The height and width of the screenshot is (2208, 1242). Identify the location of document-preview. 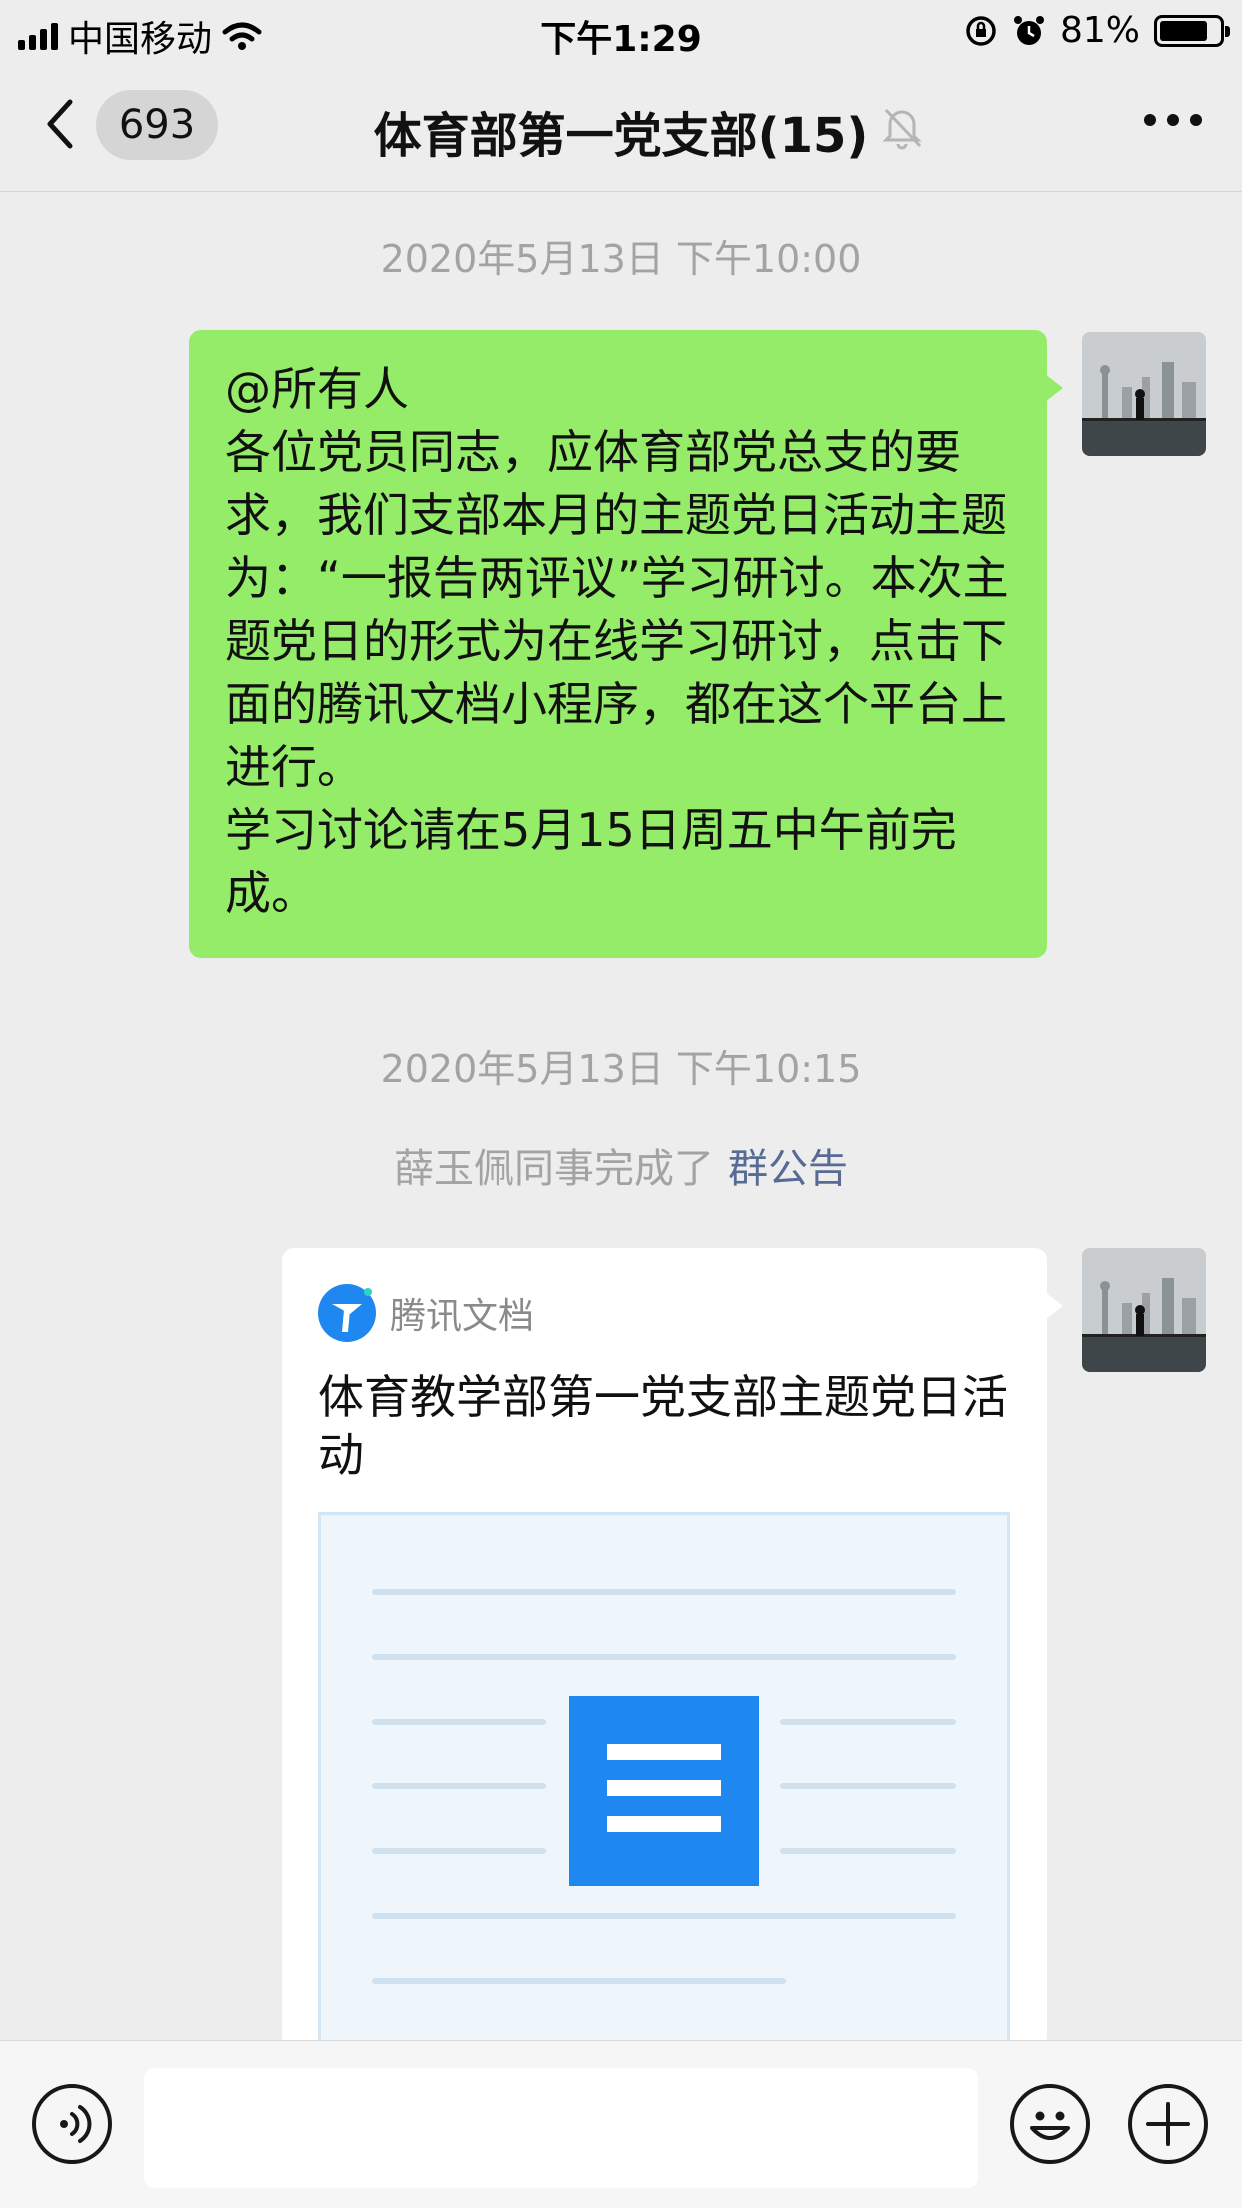
(664, 1792).